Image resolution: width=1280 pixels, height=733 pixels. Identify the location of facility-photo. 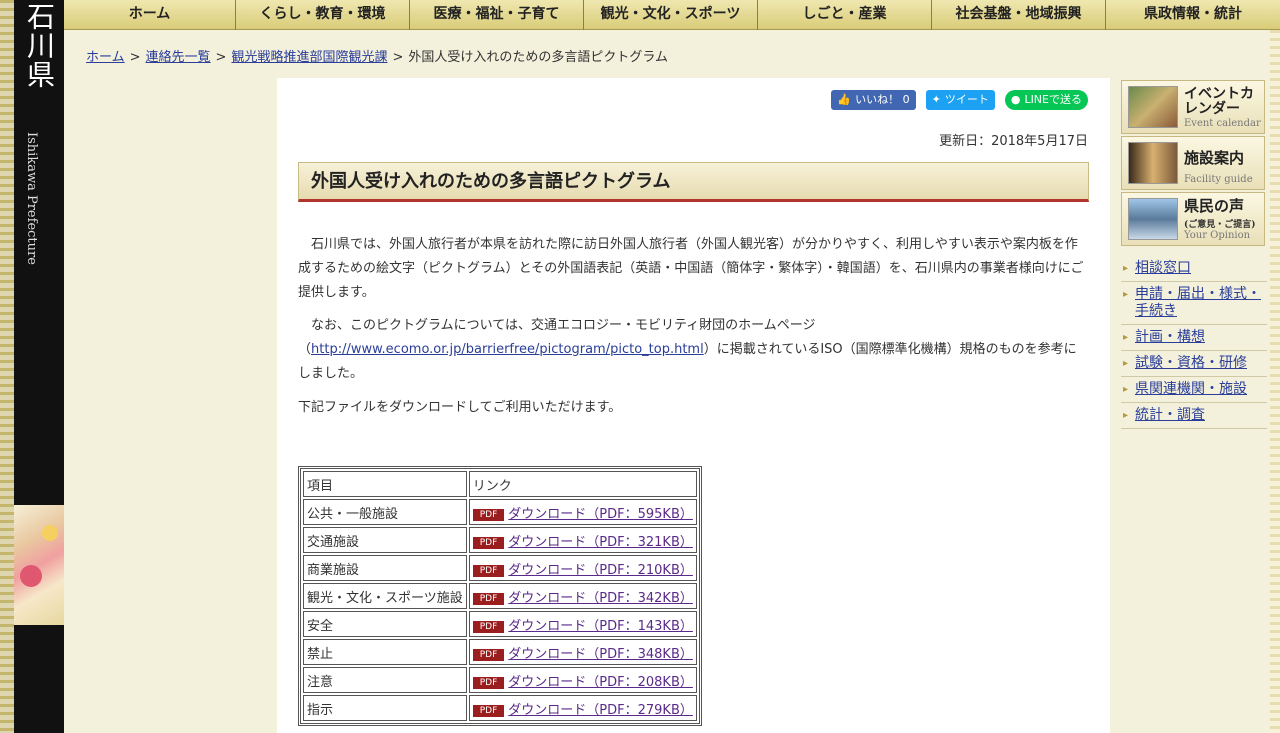
(1153, 163).